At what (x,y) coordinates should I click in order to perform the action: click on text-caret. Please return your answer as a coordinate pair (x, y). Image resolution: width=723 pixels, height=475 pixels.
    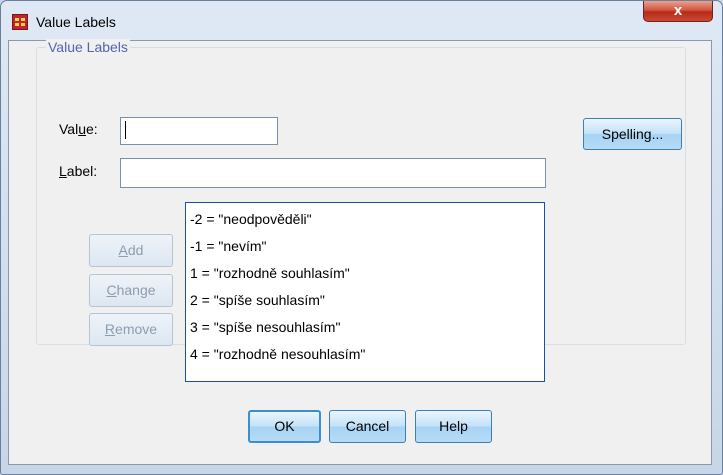
    Looking at the image, I should click on (125, 130).